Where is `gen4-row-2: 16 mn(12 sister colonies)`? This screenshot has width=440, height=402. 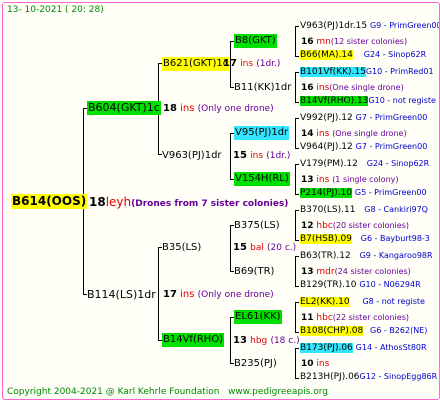
gen4-row-2: 16 mn(12 sister colonies) is located at coordinates (354, 42).